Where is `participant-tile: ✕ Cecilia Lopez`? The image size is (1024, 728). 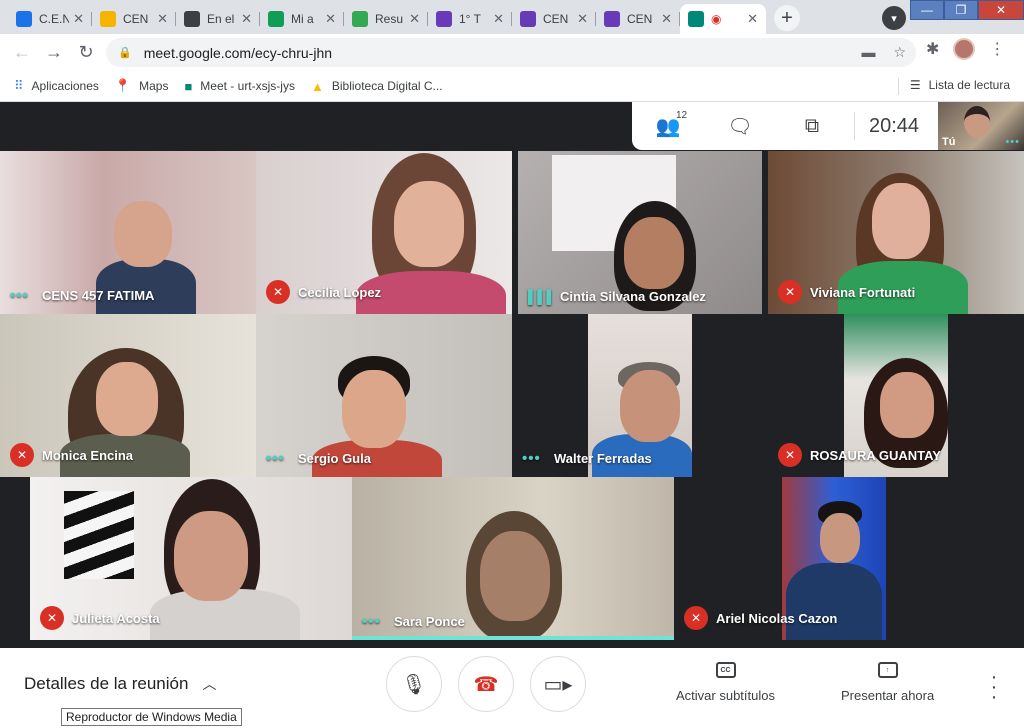
participant-tile: ✕ Cecilia Lopez is located at coordinates (384, 232).